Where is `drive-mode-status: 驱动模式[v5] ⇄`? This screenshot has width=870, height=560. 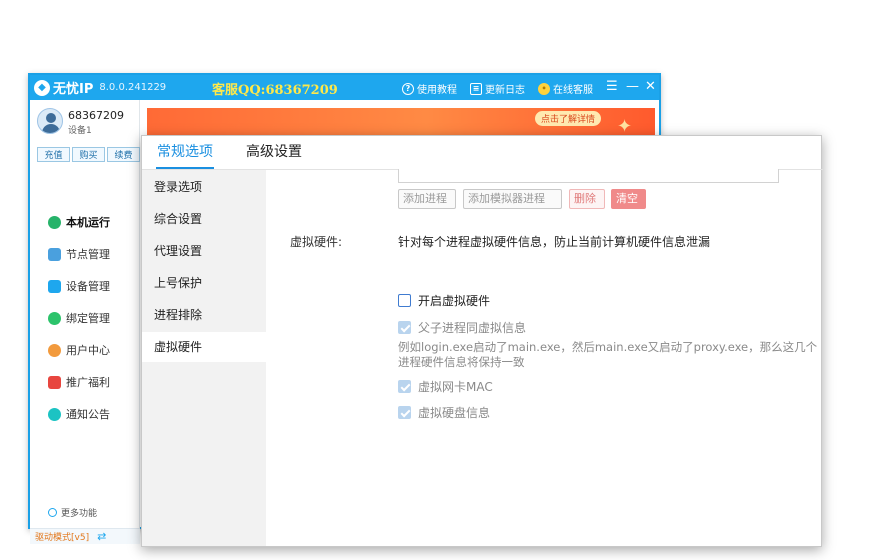 drive-mode-status: 驱动模式[v5] ⇄ is located at coordinates (85, 536).